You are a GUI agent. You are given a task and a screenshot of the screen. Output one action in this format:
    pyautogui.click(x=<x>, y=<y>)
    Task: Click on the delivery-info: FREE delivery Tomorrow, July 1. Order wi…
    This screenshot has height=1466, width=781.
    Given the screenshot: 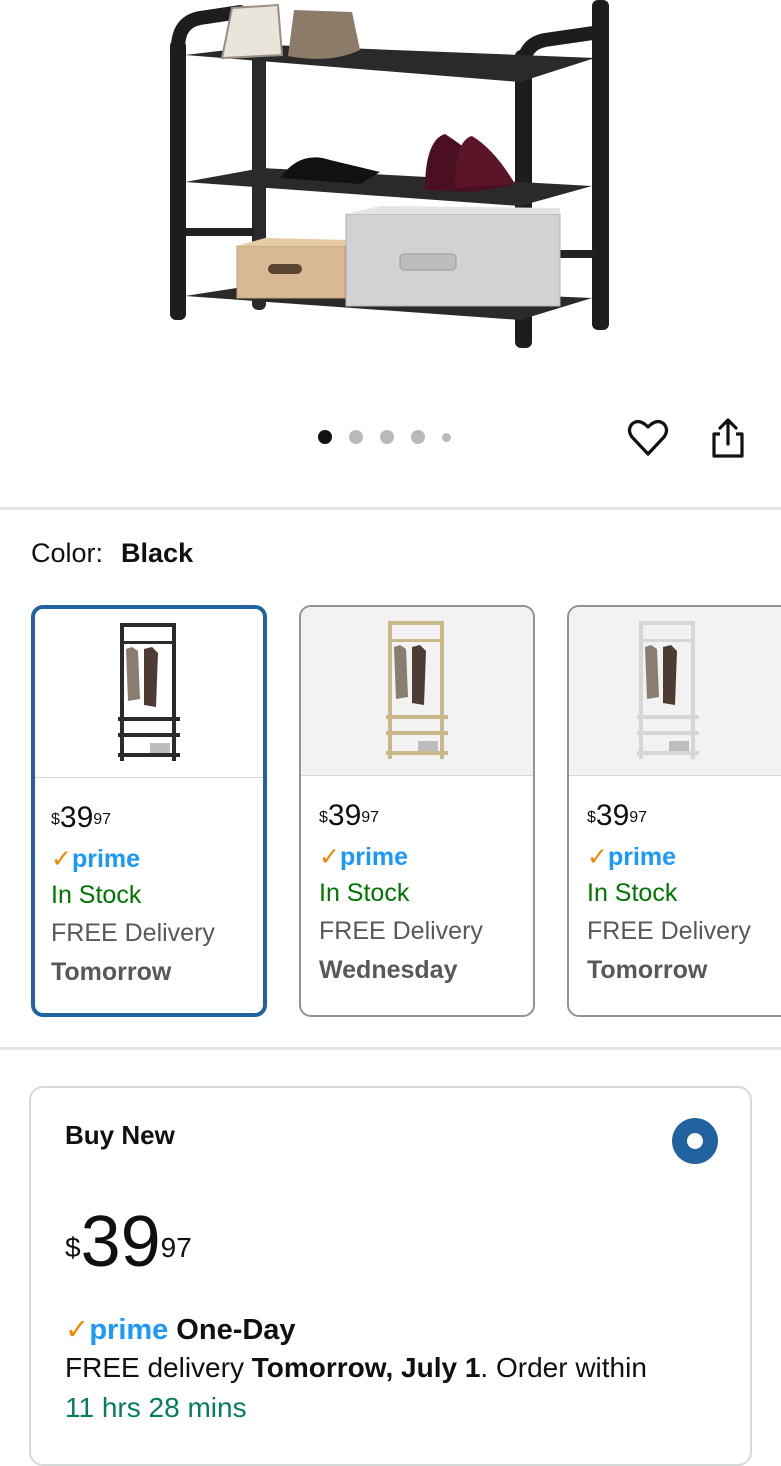 What is the action you would take?
    pyautogui.click(x=356, y=1367)
    